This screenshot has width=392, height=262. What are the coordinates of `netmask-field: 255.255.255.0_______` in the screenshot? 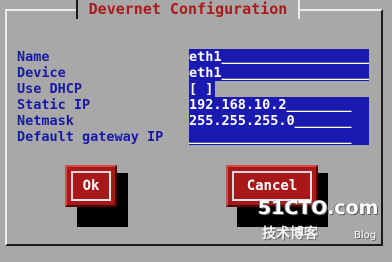 It's located at (279, 121).